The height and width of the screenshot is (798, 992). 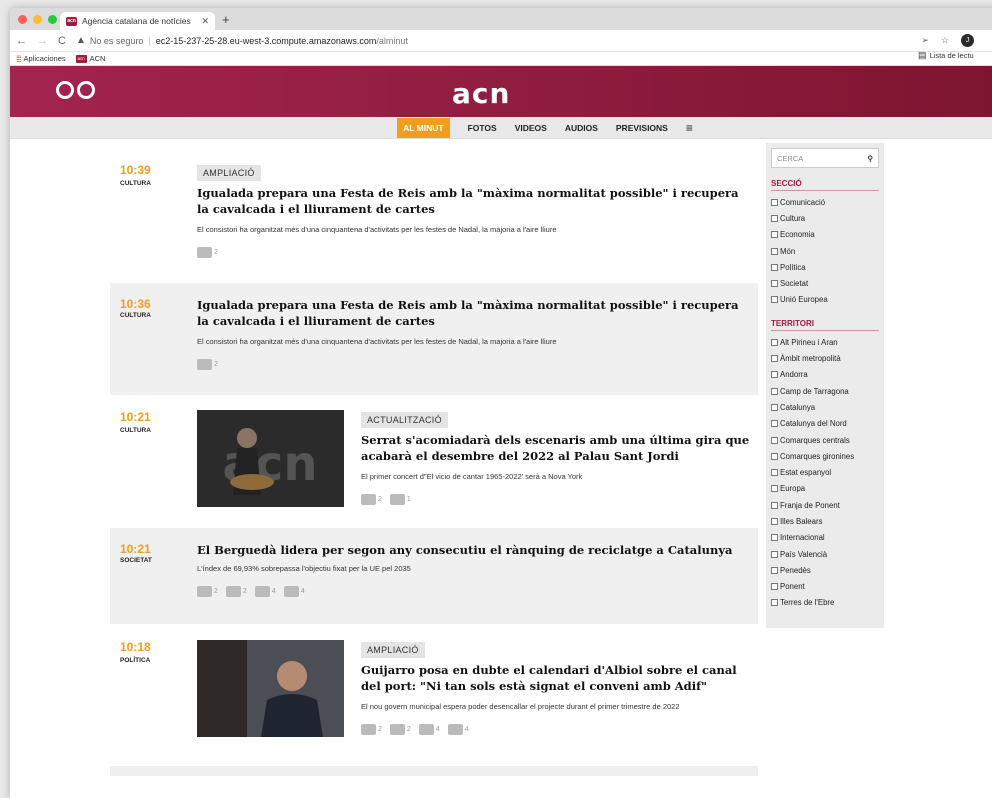 What do you see at coordinates (967, 40) in the screenshot?
I see `profile-avatar: J` at bounding box center [967, 40].